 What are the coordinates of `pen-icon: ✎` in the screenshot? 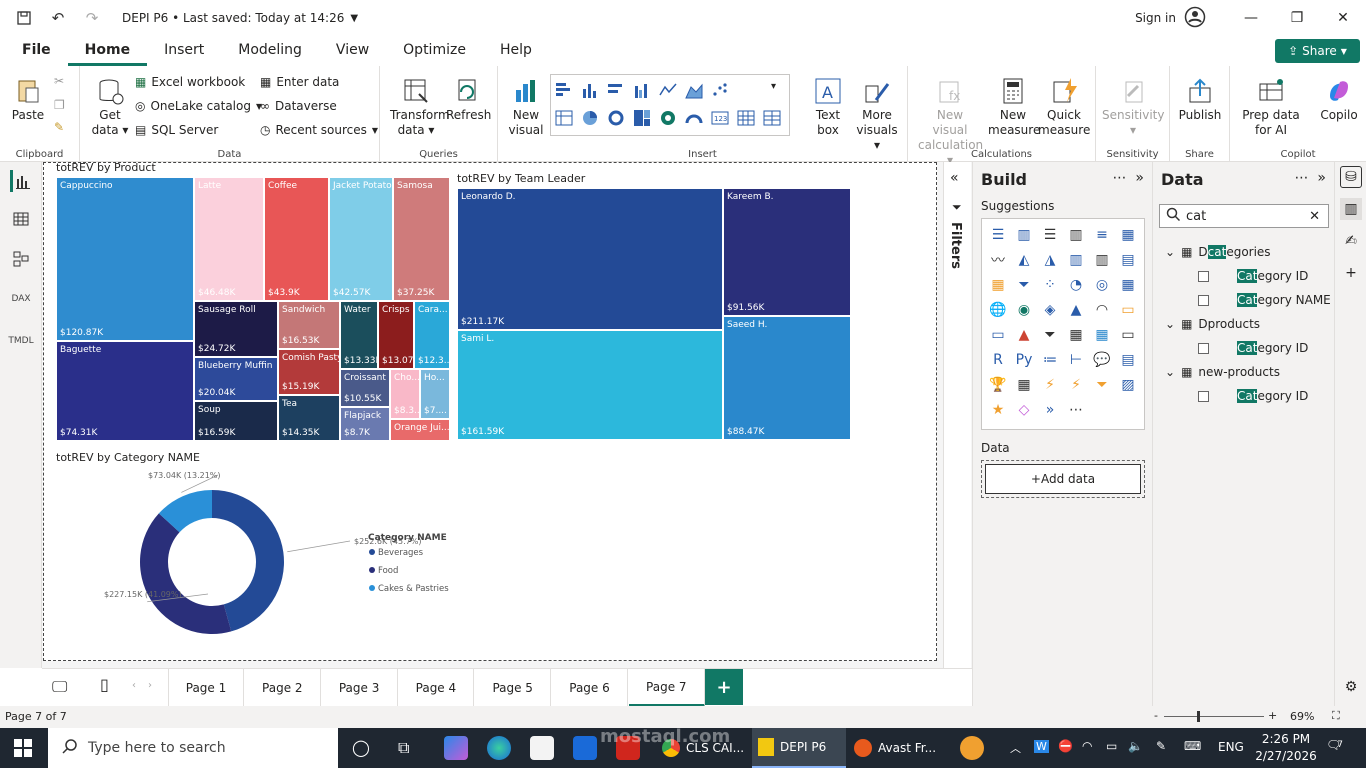 It's located at (1161, 746).